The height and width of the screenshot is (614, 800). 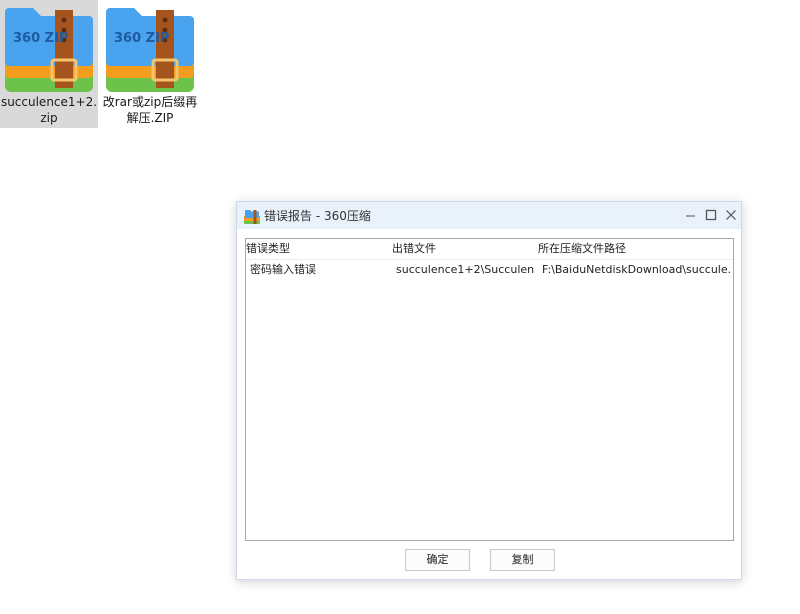 I want to click on desktop-file-zip-2: 360 ZIP 改rar或zip后缀再解压.ZIP, so click(x=150, y=64).